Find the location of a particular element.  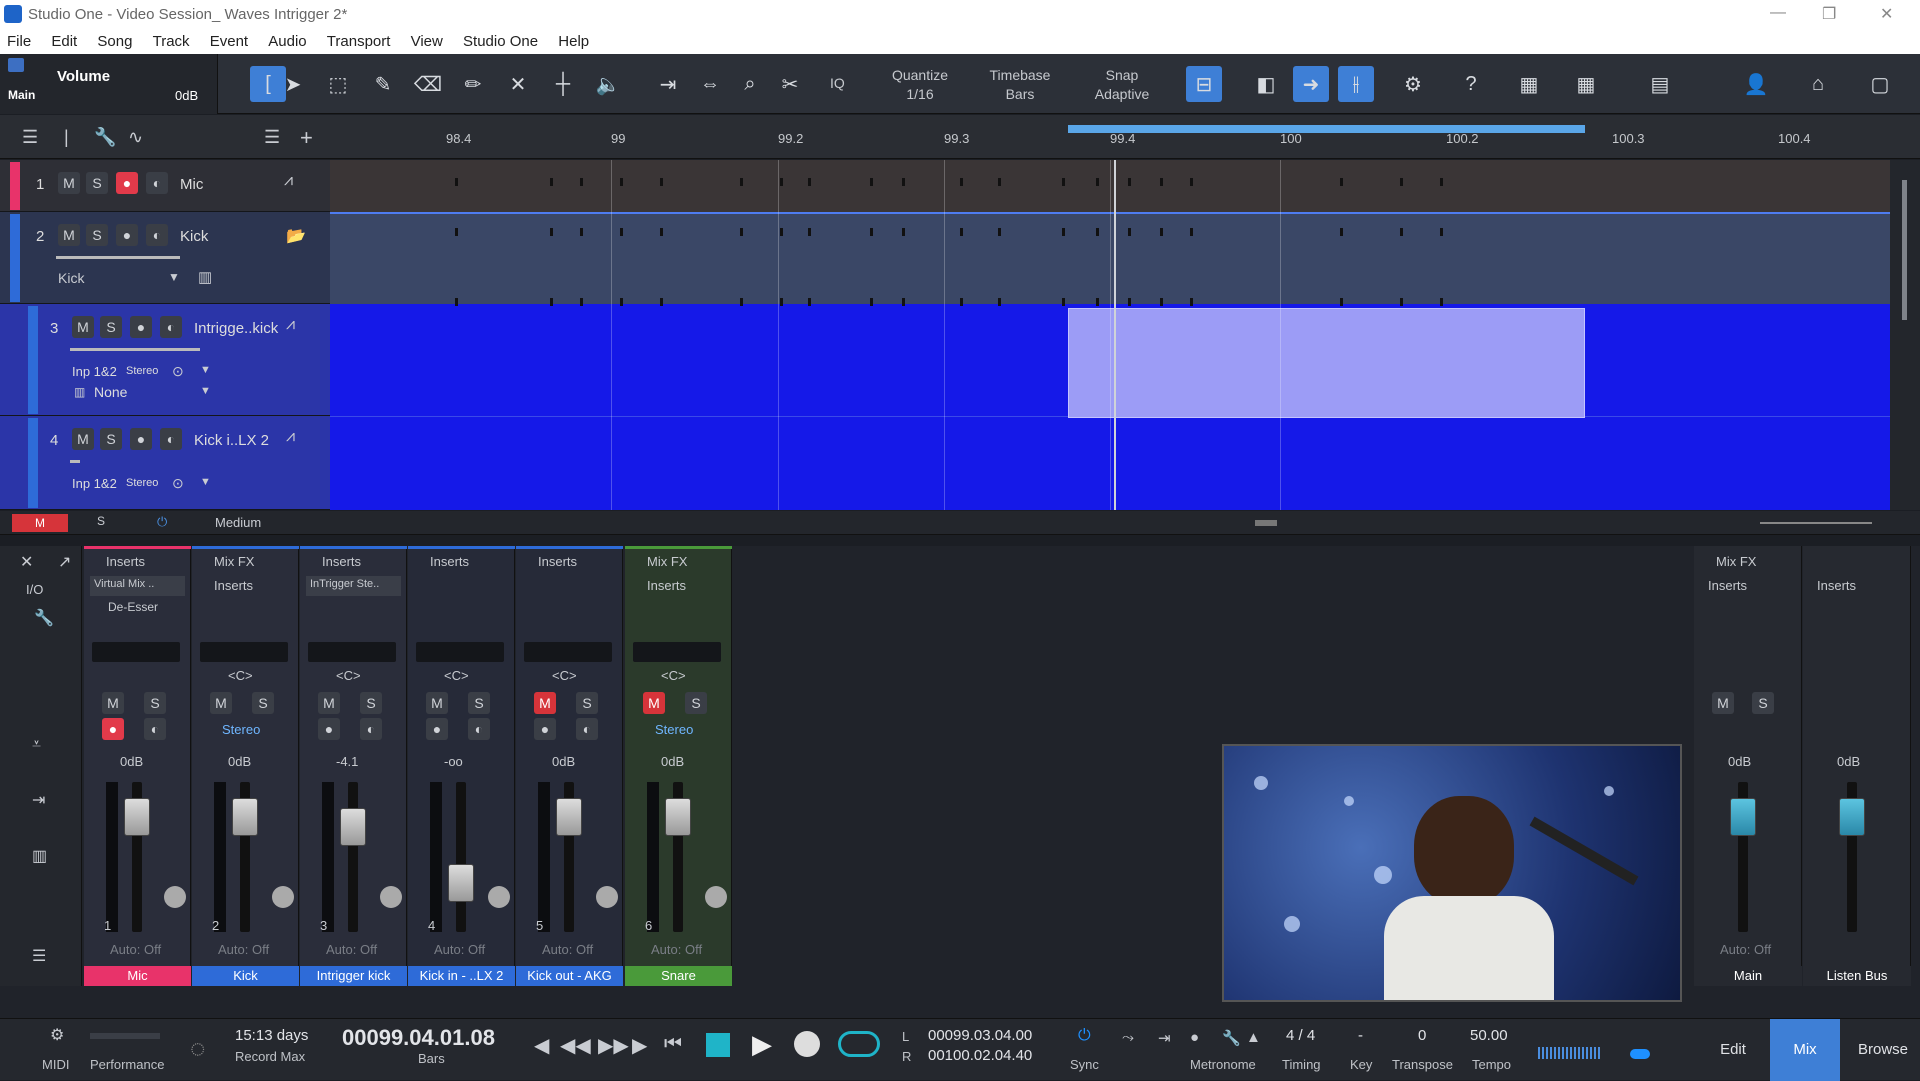

input-icon: ⩡ is located at coordinates (36, 745).